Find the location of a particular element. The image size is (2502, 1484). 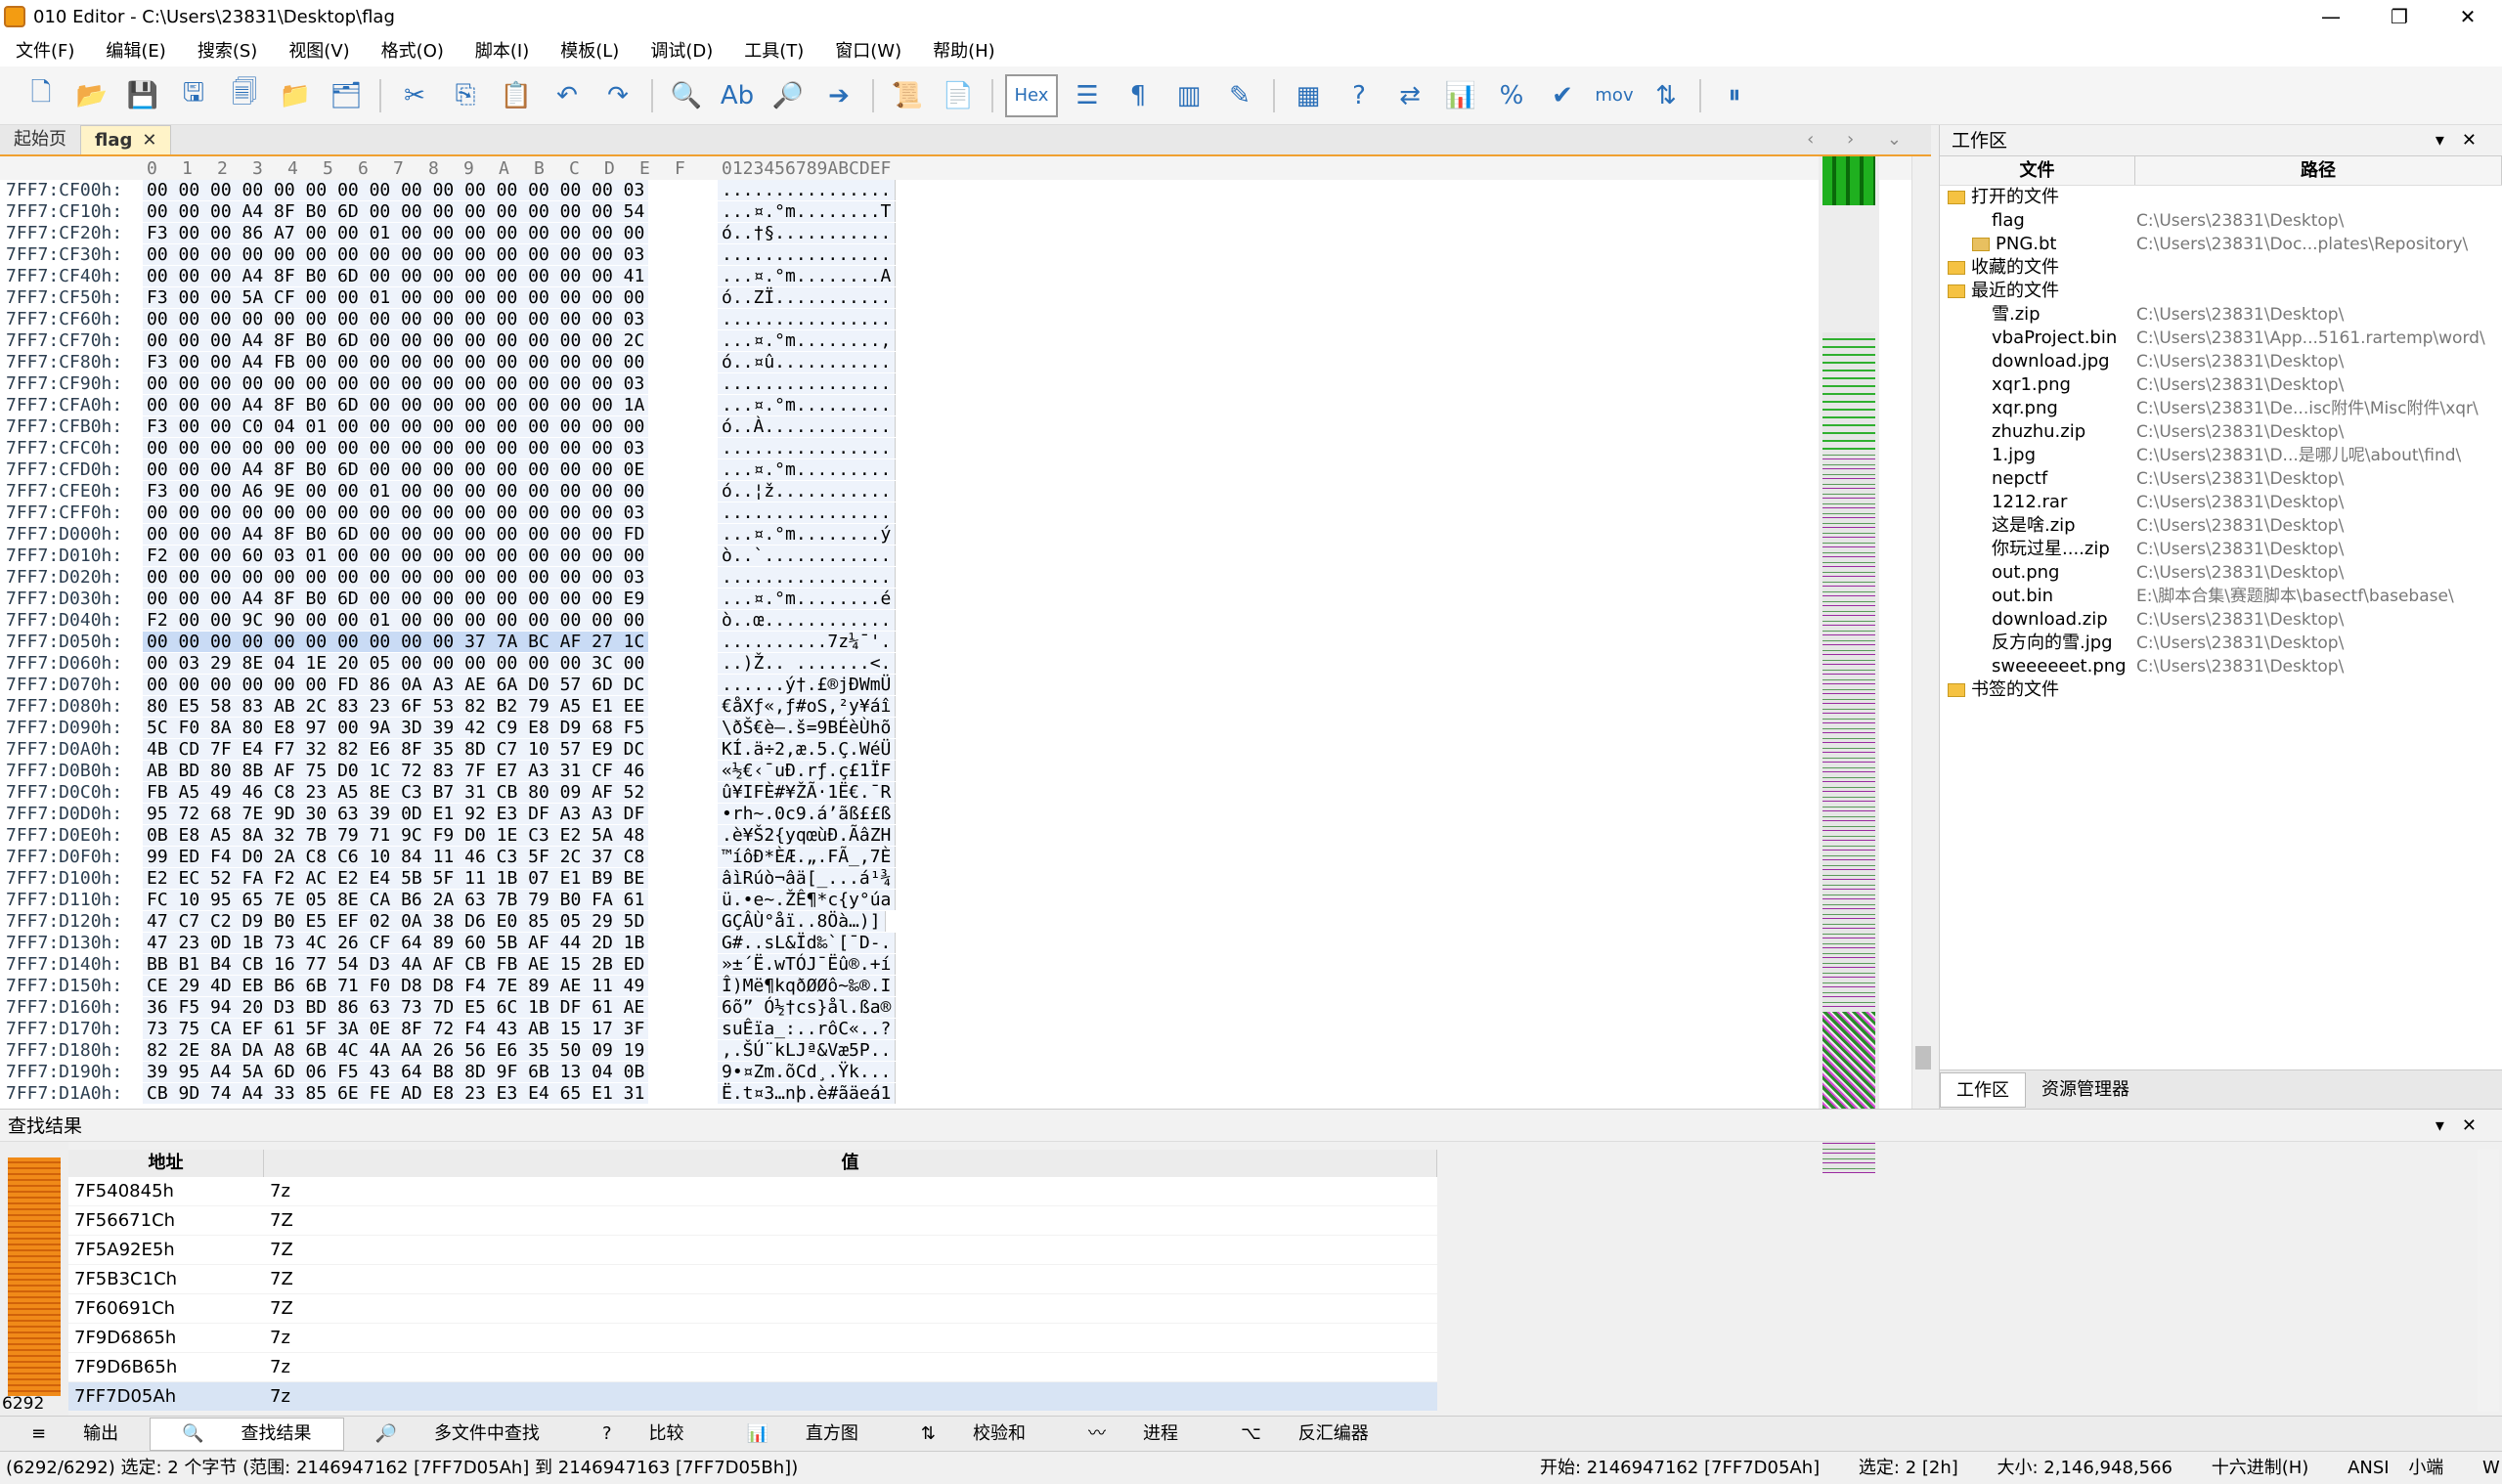

row-ascii: GÇÂÙ°åï..8Öà…)] is located at coordinates (802, 921).